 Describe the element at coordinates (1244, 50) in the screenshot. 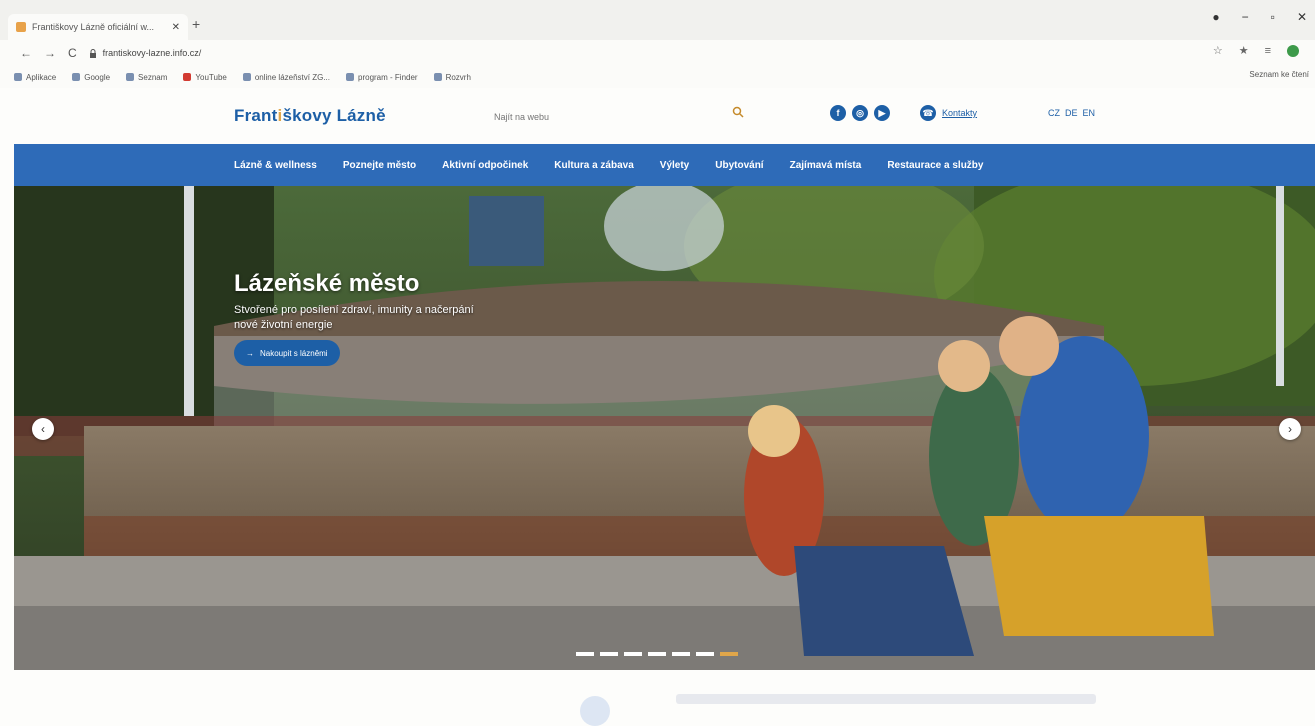

I see `extensions-icon: ★` at that location.